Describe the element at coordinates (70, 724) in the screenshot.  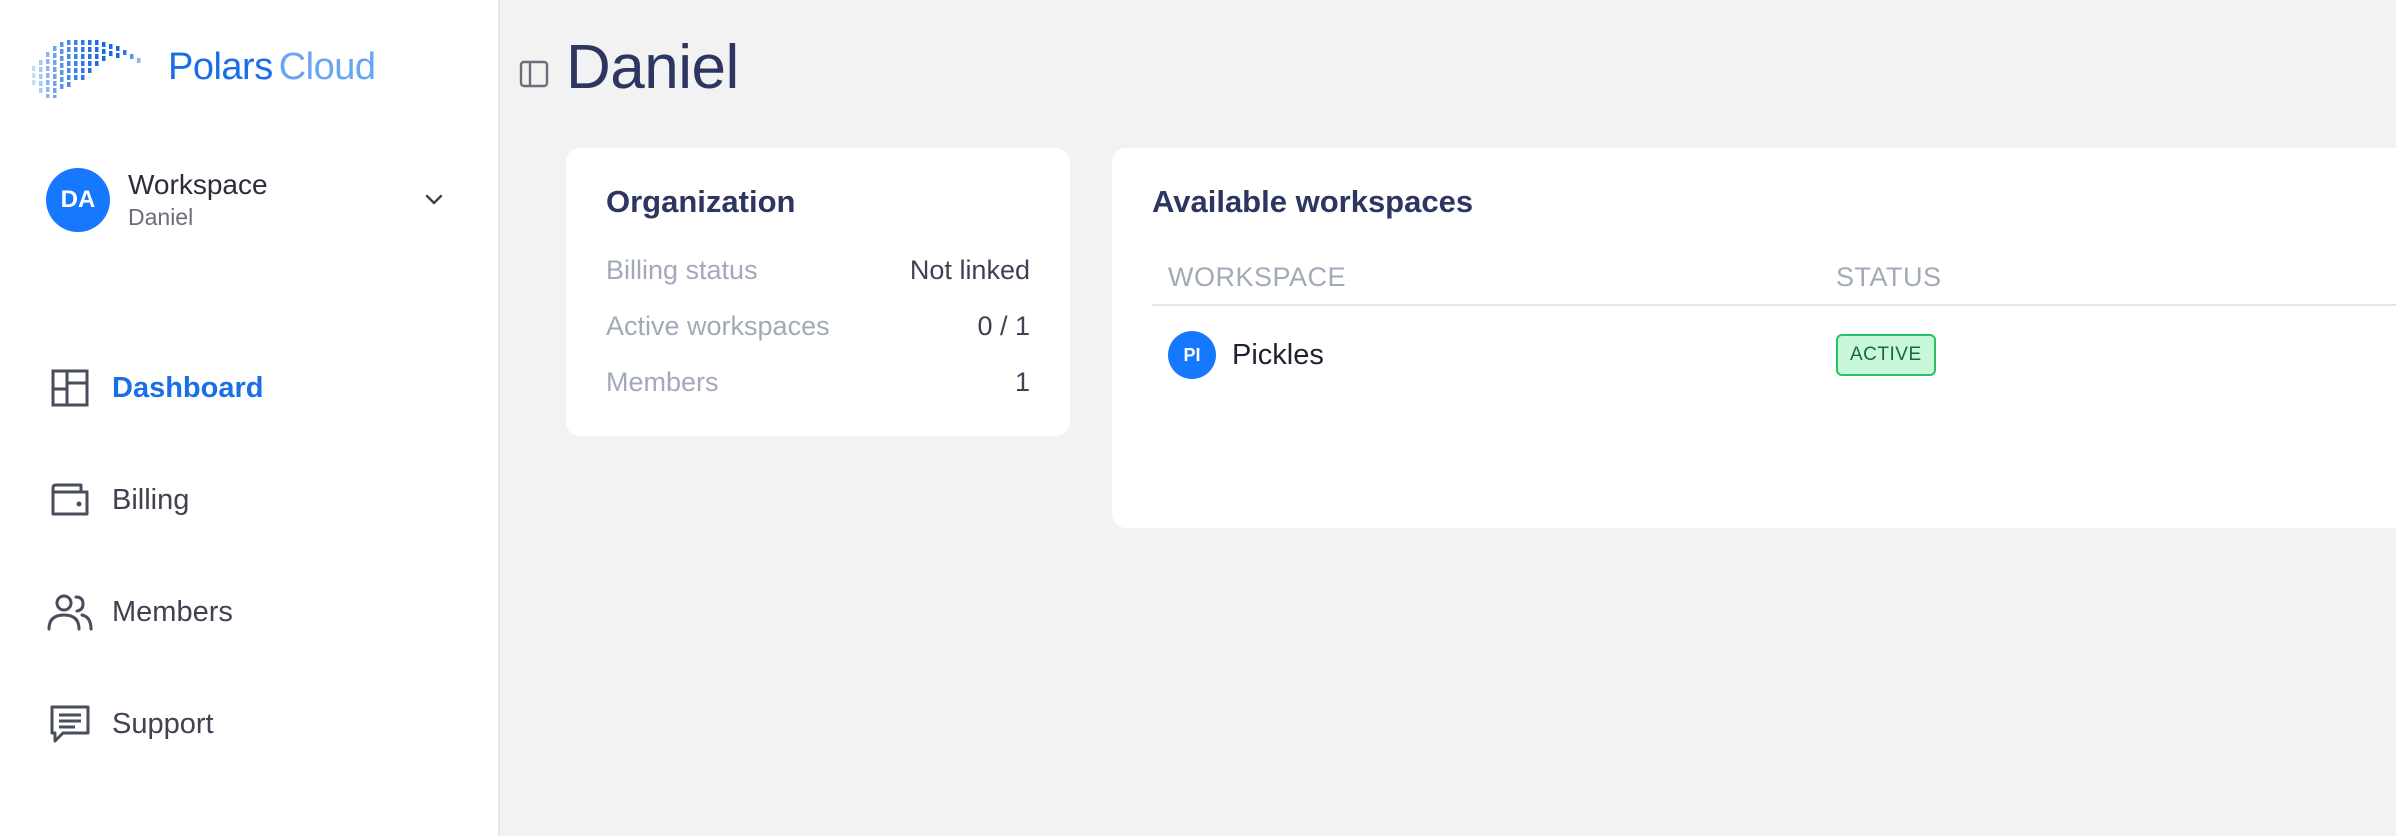
I see `chat-icon` at that location.